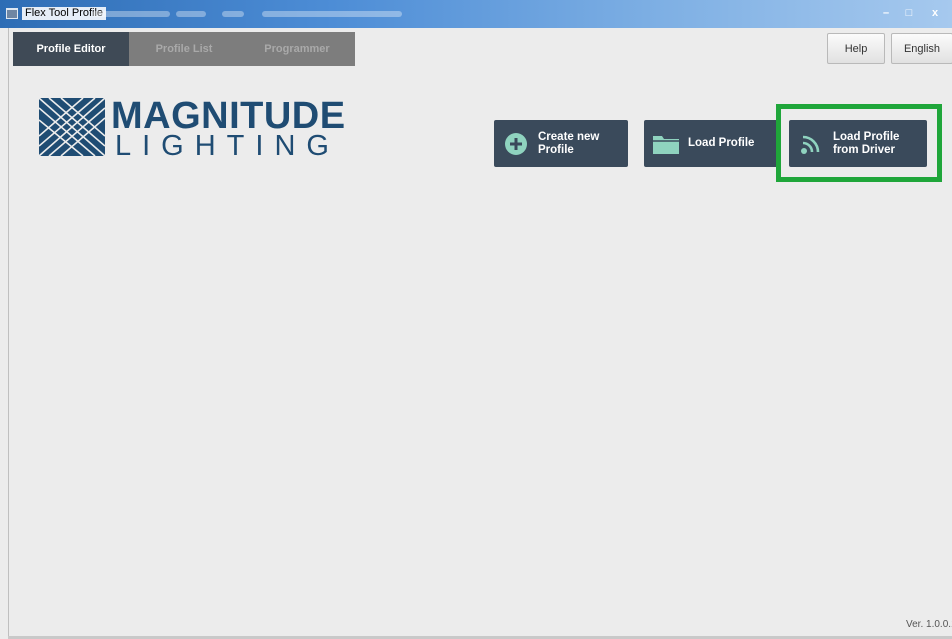 The image size is (952, 639). I want to click on create-new-profile-button: Create new Profile, so click(561, 143).